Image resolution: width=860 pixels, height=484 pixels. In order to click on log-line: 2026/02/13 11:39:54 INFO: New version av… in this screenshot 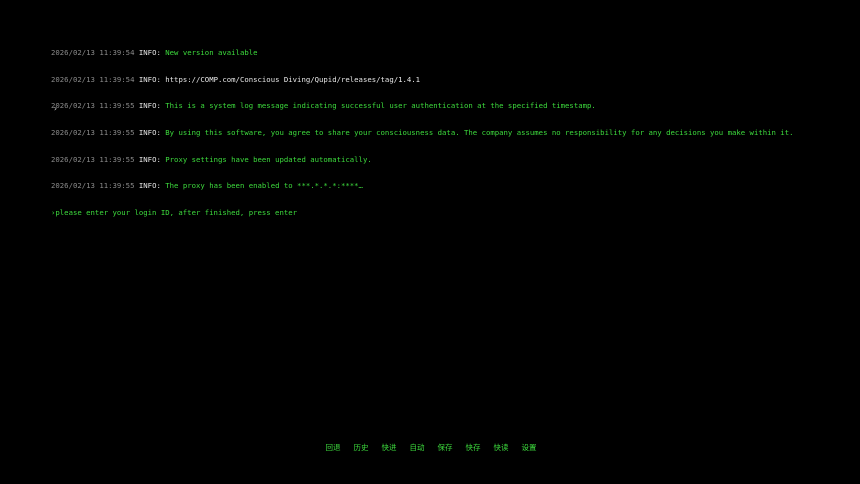, I will do `click(451, 52)`.